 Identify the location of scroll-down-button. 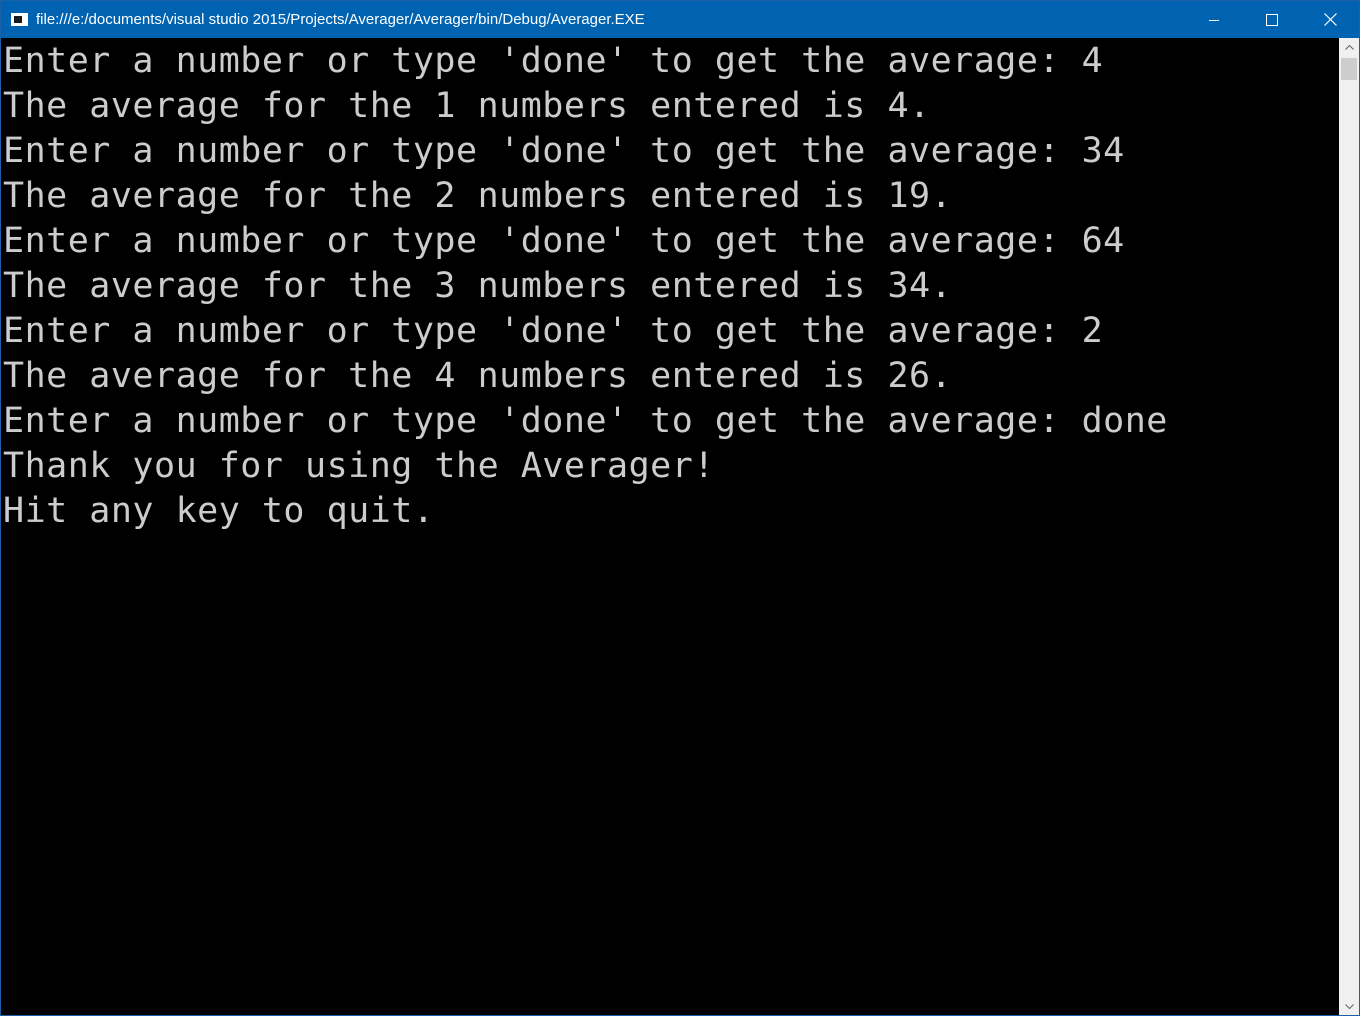
(1349, 1006).